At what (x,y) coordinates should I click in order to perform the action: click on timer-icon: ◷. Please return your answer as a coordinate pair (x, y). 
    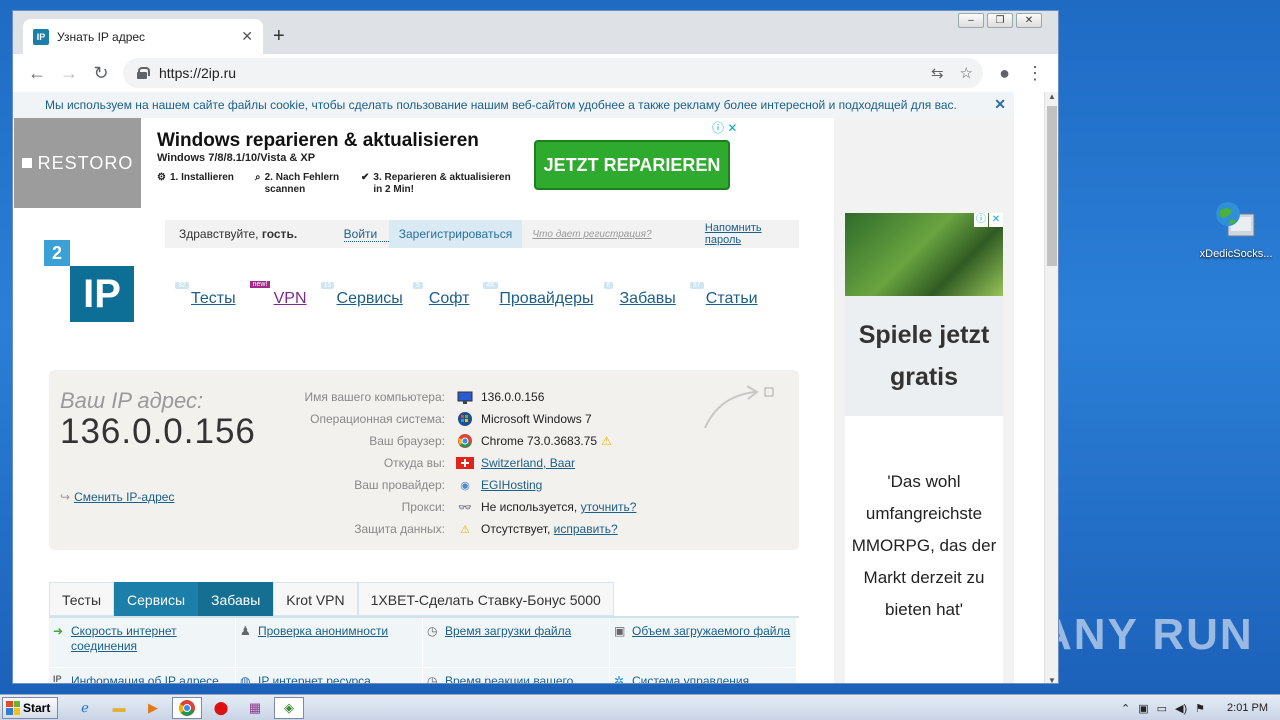
    Looking at the image, I should click on (432, 679).